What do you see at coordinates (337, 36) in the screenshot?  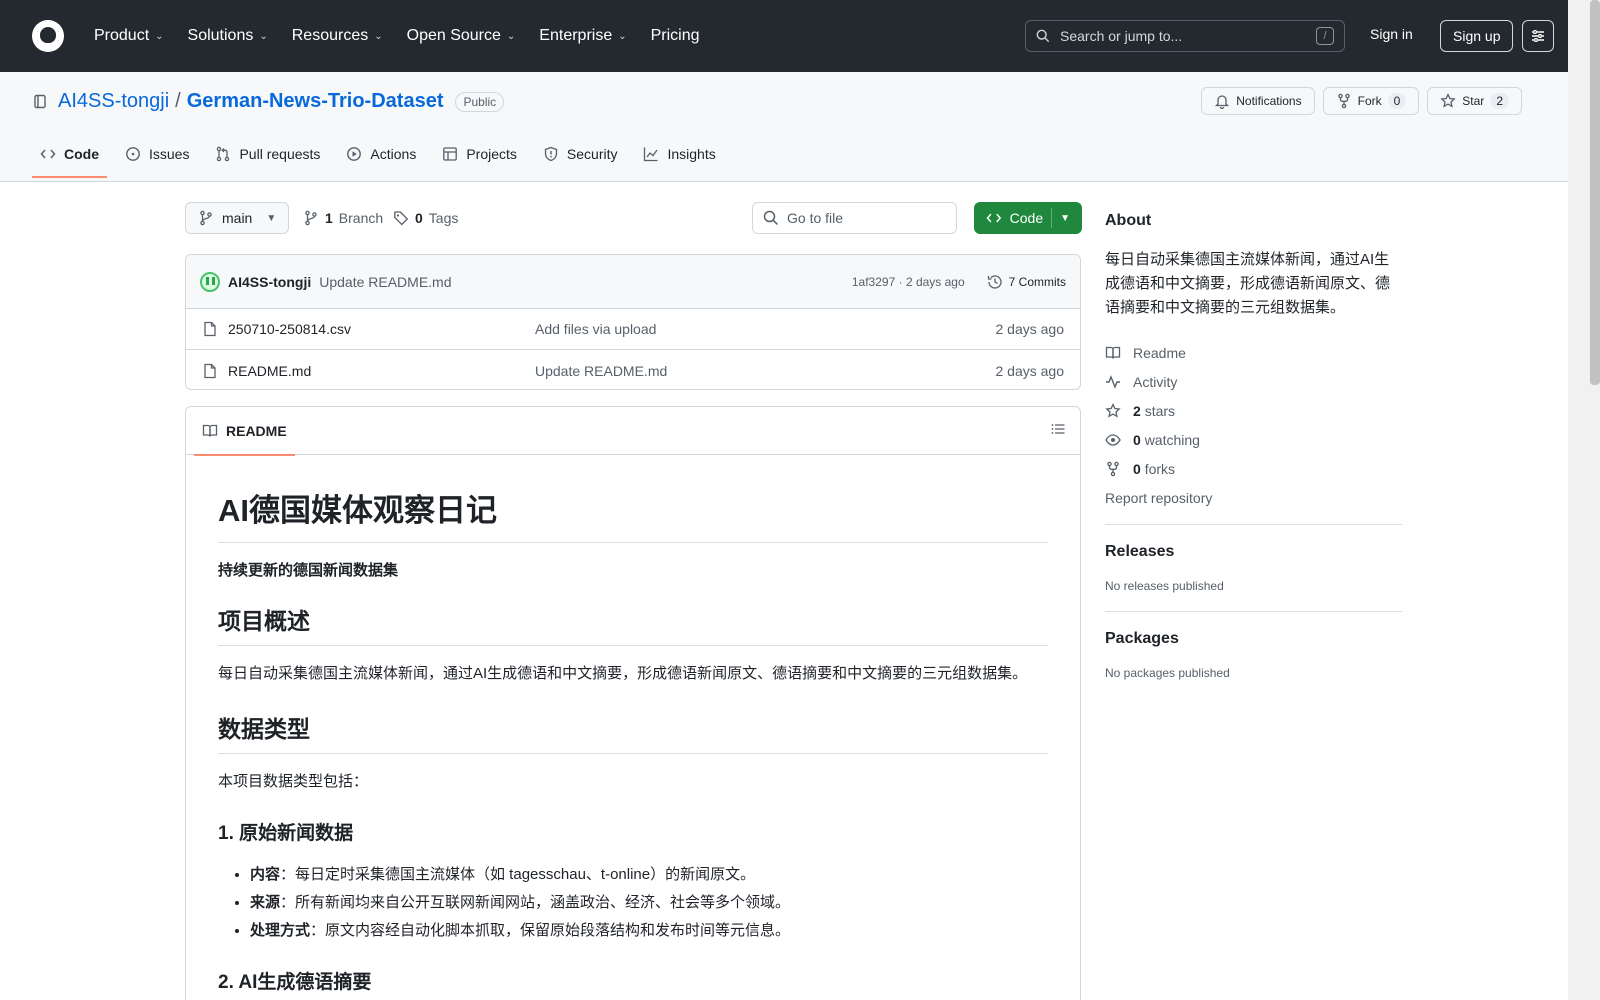 I see `nav-resources: Resources ⌄` at bounding box center [337, 36].